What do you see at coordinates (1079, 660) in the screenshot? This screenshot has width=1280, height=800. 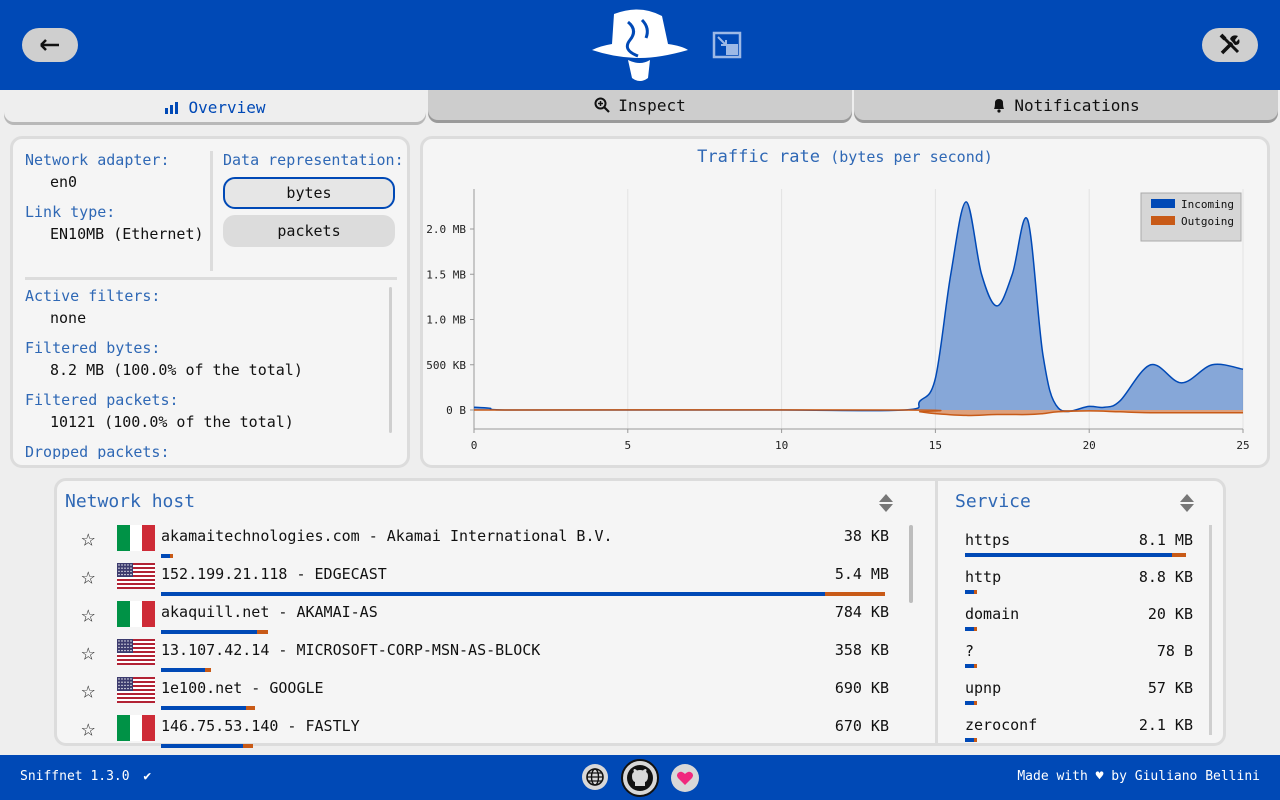 I see `service-row: ? 78 B` at bounding box center [1079, 660].